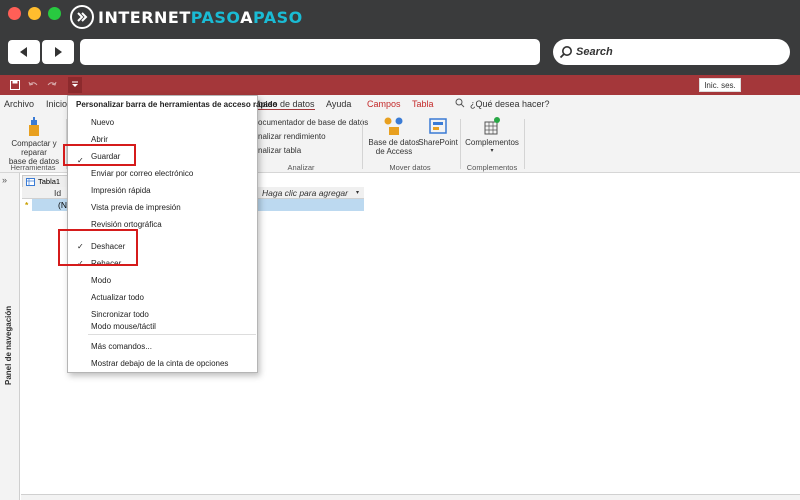  I want to click on menu-item-revision-ortografica: Revisión ortográfica, so click(126, 224).